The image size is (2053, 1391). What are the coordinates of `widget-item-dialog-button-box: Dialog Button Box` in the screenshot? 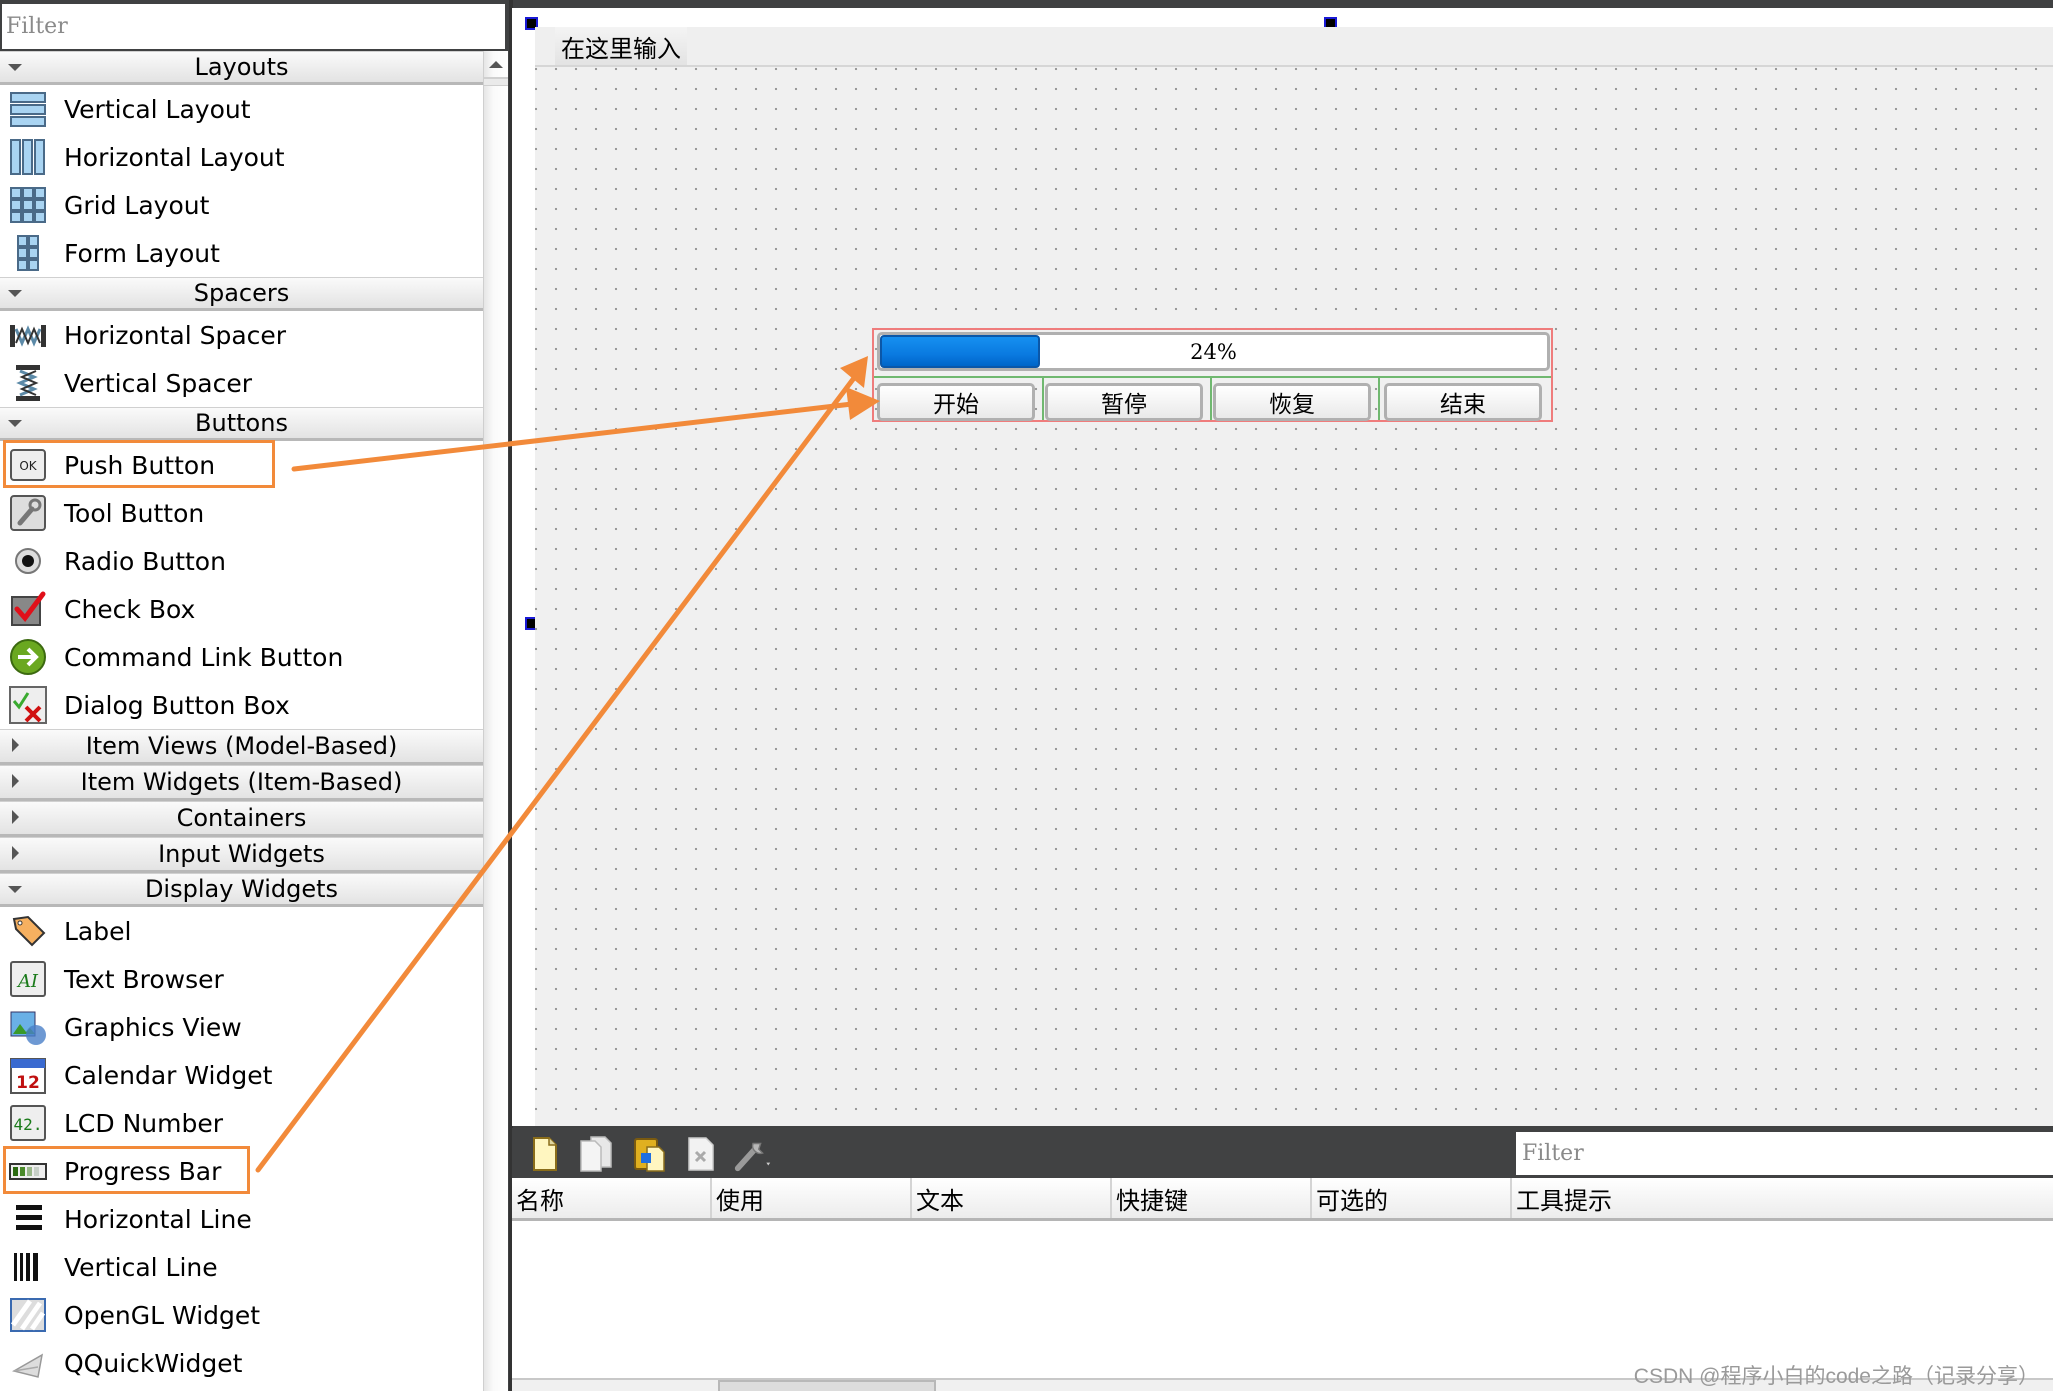 It's located at (241, 705).